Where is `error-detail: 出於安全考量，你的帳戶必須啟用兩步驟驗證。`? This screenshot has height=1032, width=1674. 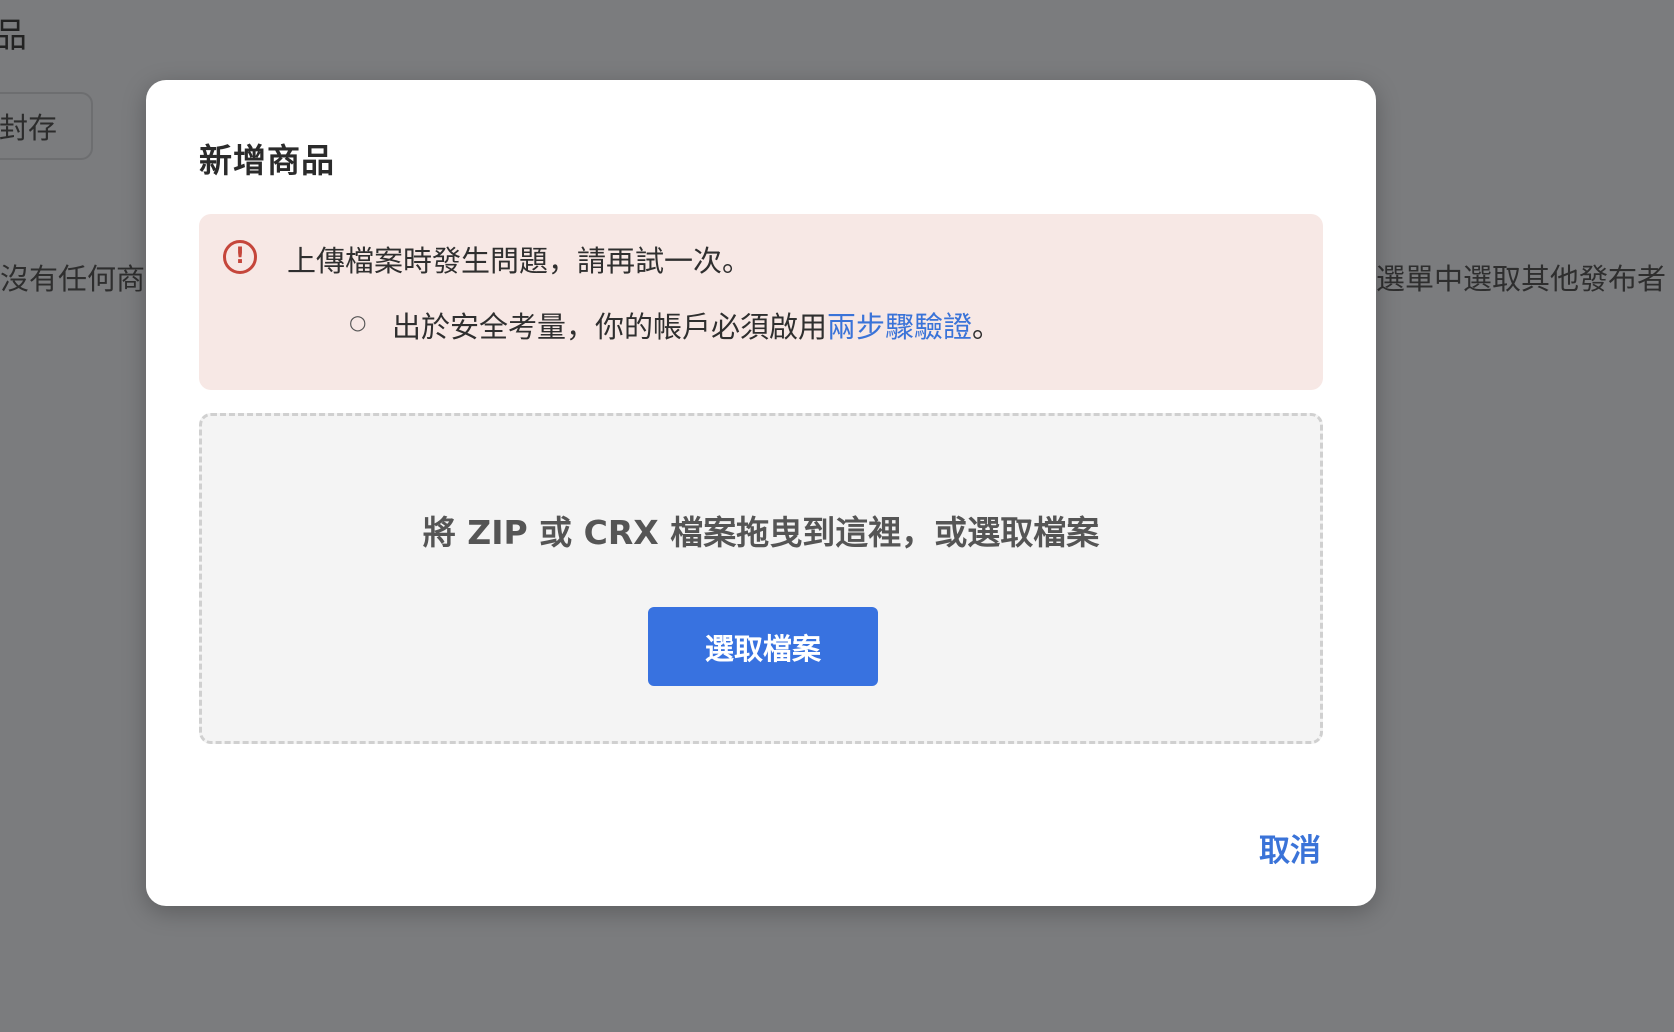 error-detail: 出於安全考量，你的帳戶必須啟用兩步驟驗證。 is located at coordinates (696, 325).